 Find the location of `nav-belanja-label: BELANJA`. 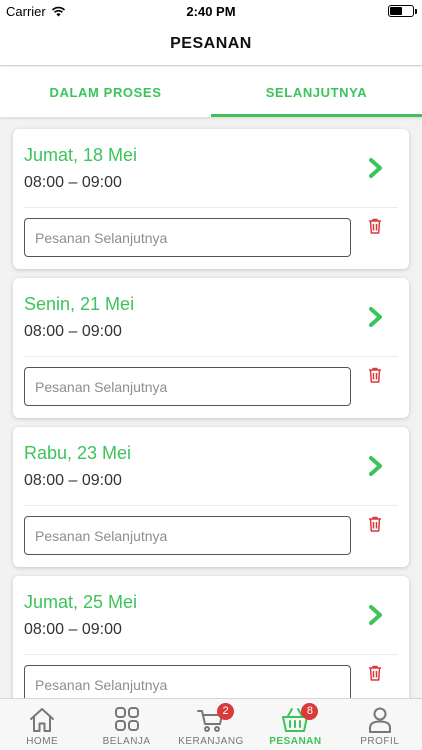

nav-belanja-label: BELANJA is located at coordinates (126, 741).